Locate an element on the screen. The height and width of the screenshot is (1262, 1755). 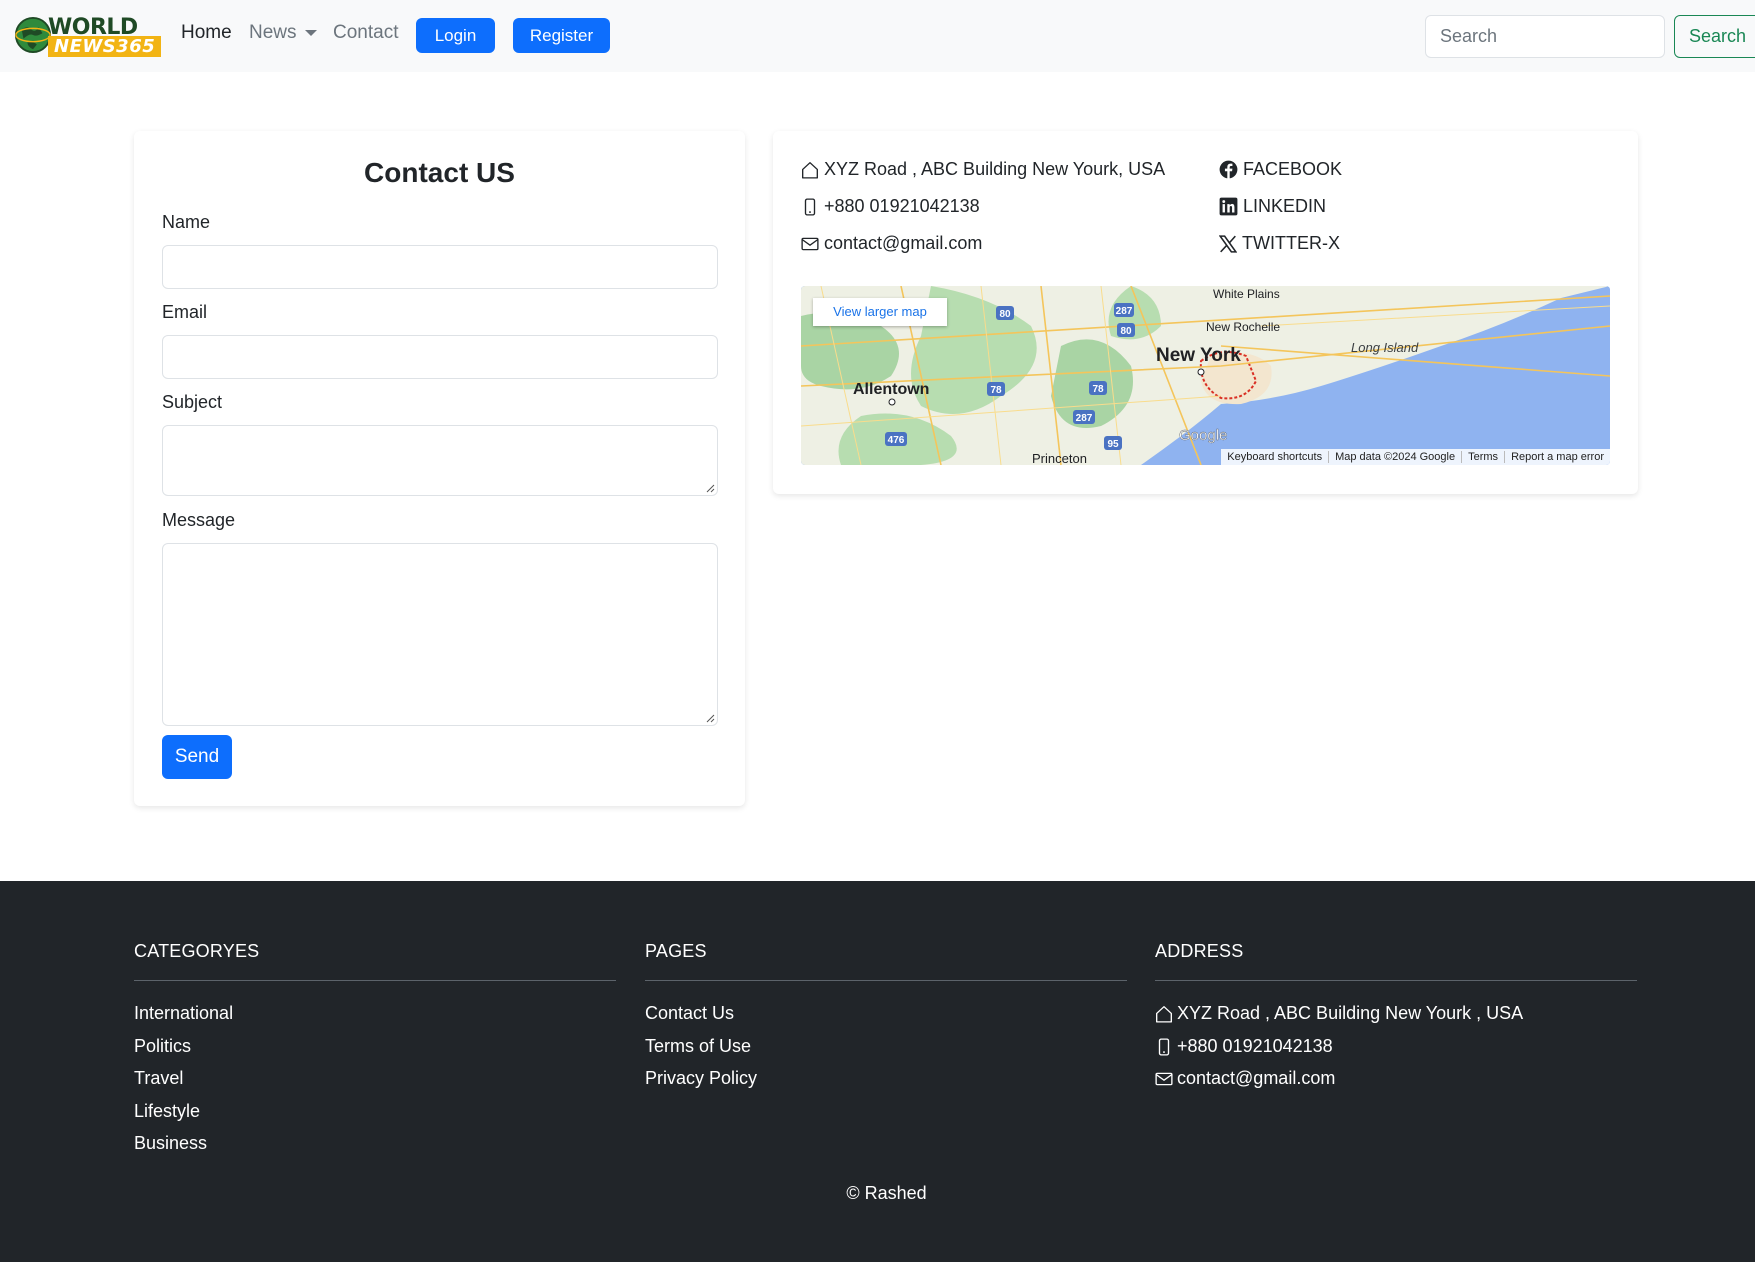
footer-category-link: Lifestyle is located at coordinates (375, 1117).